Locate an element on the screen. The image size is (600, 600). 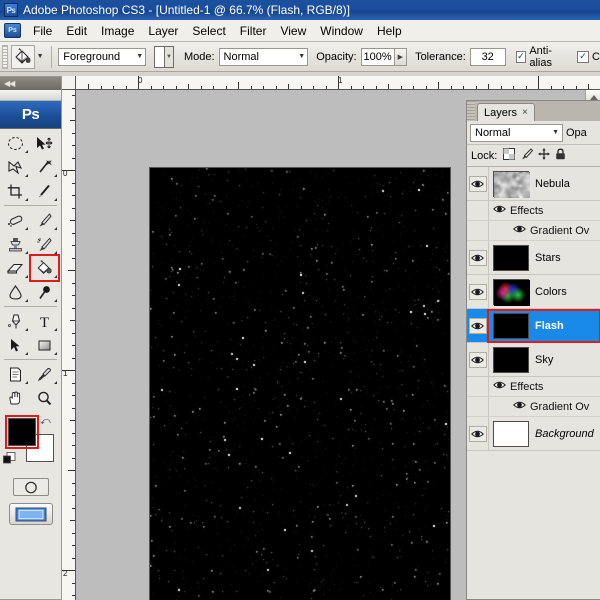
tab-layers: Layers × is located at coordinates (506, 112).